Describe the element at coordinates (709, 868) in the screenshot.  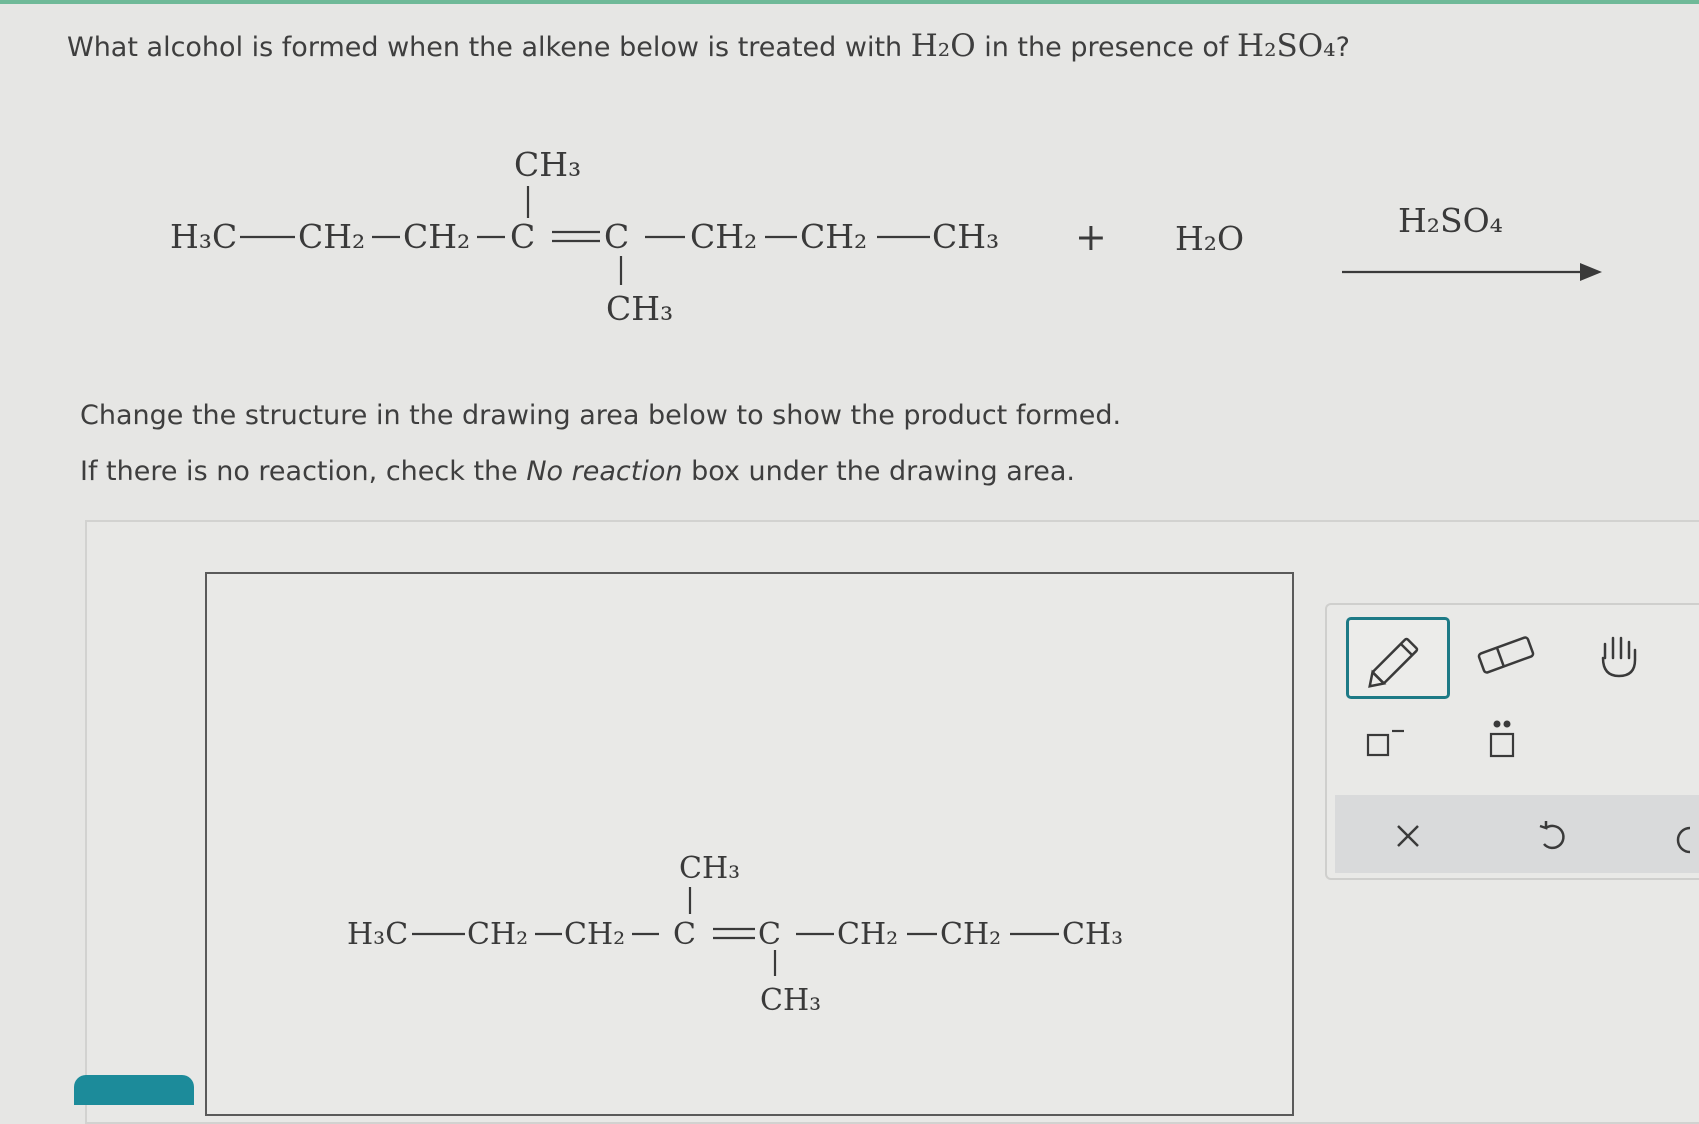
I see `drawing-top-substituent: CH₃` at that location.